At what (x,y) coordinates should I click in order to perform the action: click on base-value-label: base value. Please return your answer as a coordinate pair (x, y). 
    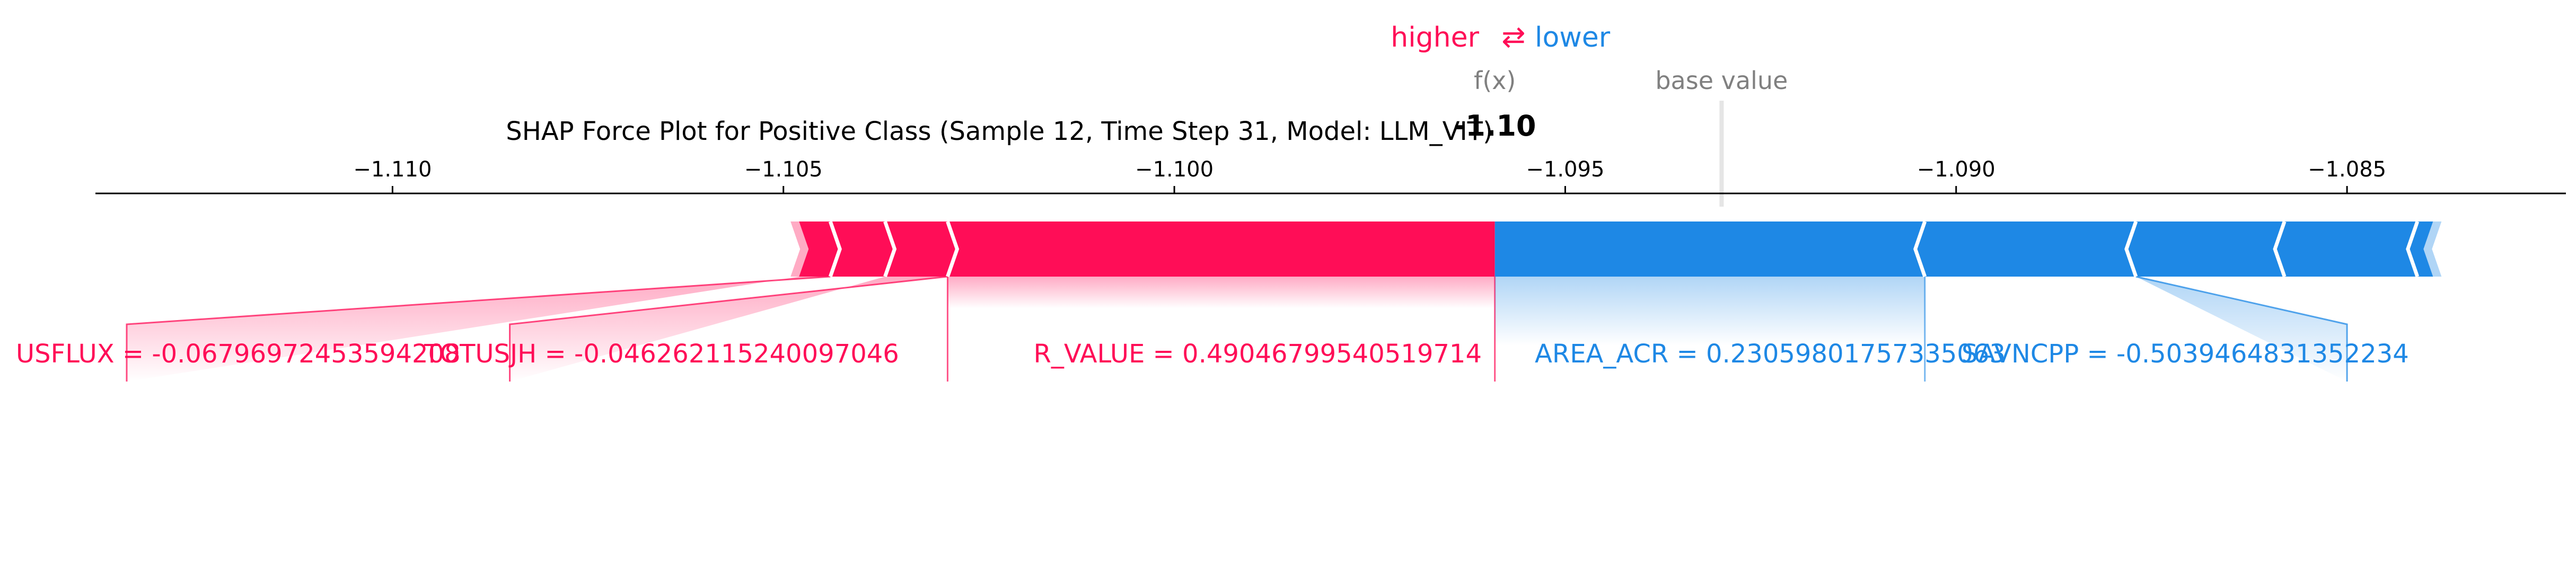
    Looking at the image, I should click on (1721, 80).